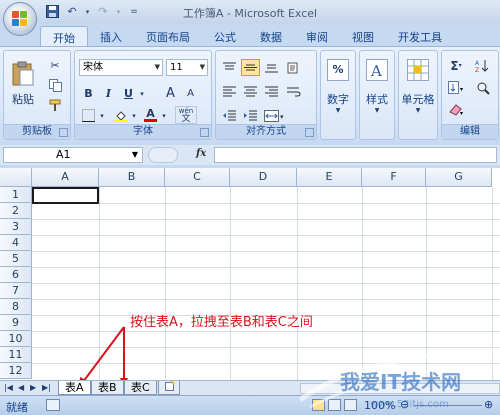 Image resolution: width=500 pixels, height=415 pixels. Describe the element at coordinates (128, 93) in the screenshot. I see `underline-button: U` at that location.